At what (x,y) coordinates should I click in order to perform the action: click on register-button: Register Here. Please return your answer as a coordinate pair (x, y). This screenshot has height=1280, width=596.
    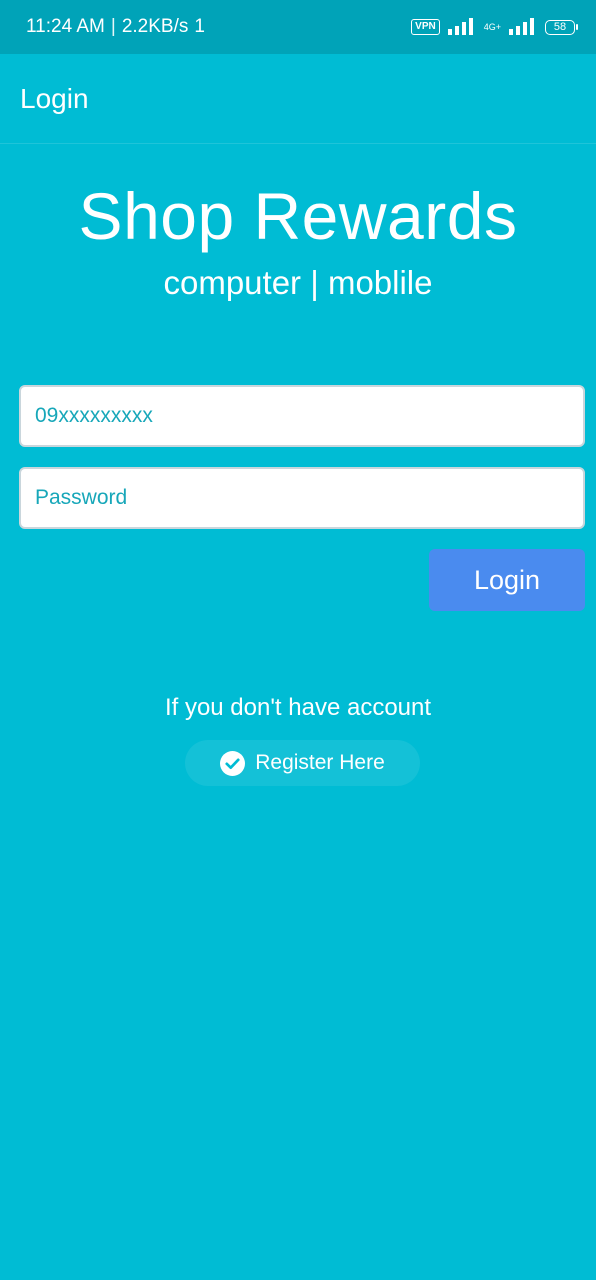
    Looking at the image, I should click on (302, 763).